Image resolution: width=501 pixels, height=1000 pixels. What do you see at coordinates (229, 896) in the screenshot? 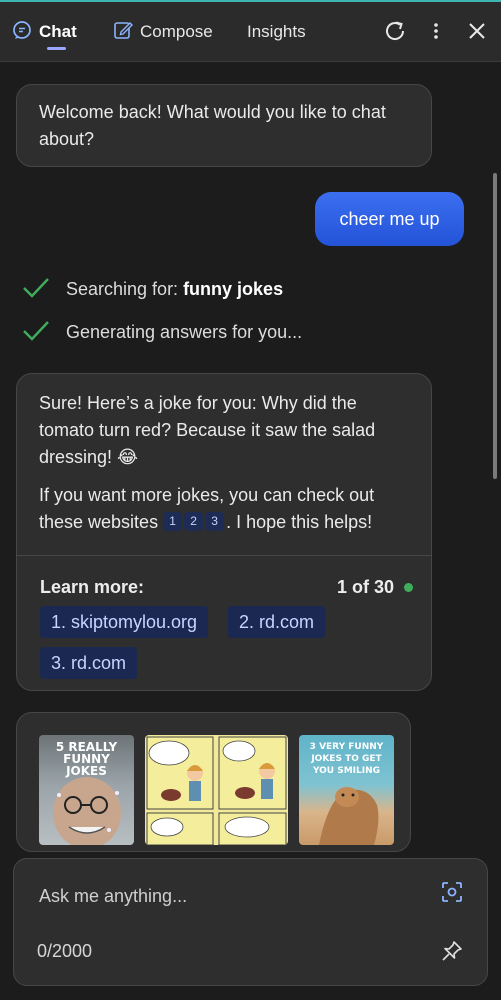
I see `chat-input` at bounding box center [229, 896].